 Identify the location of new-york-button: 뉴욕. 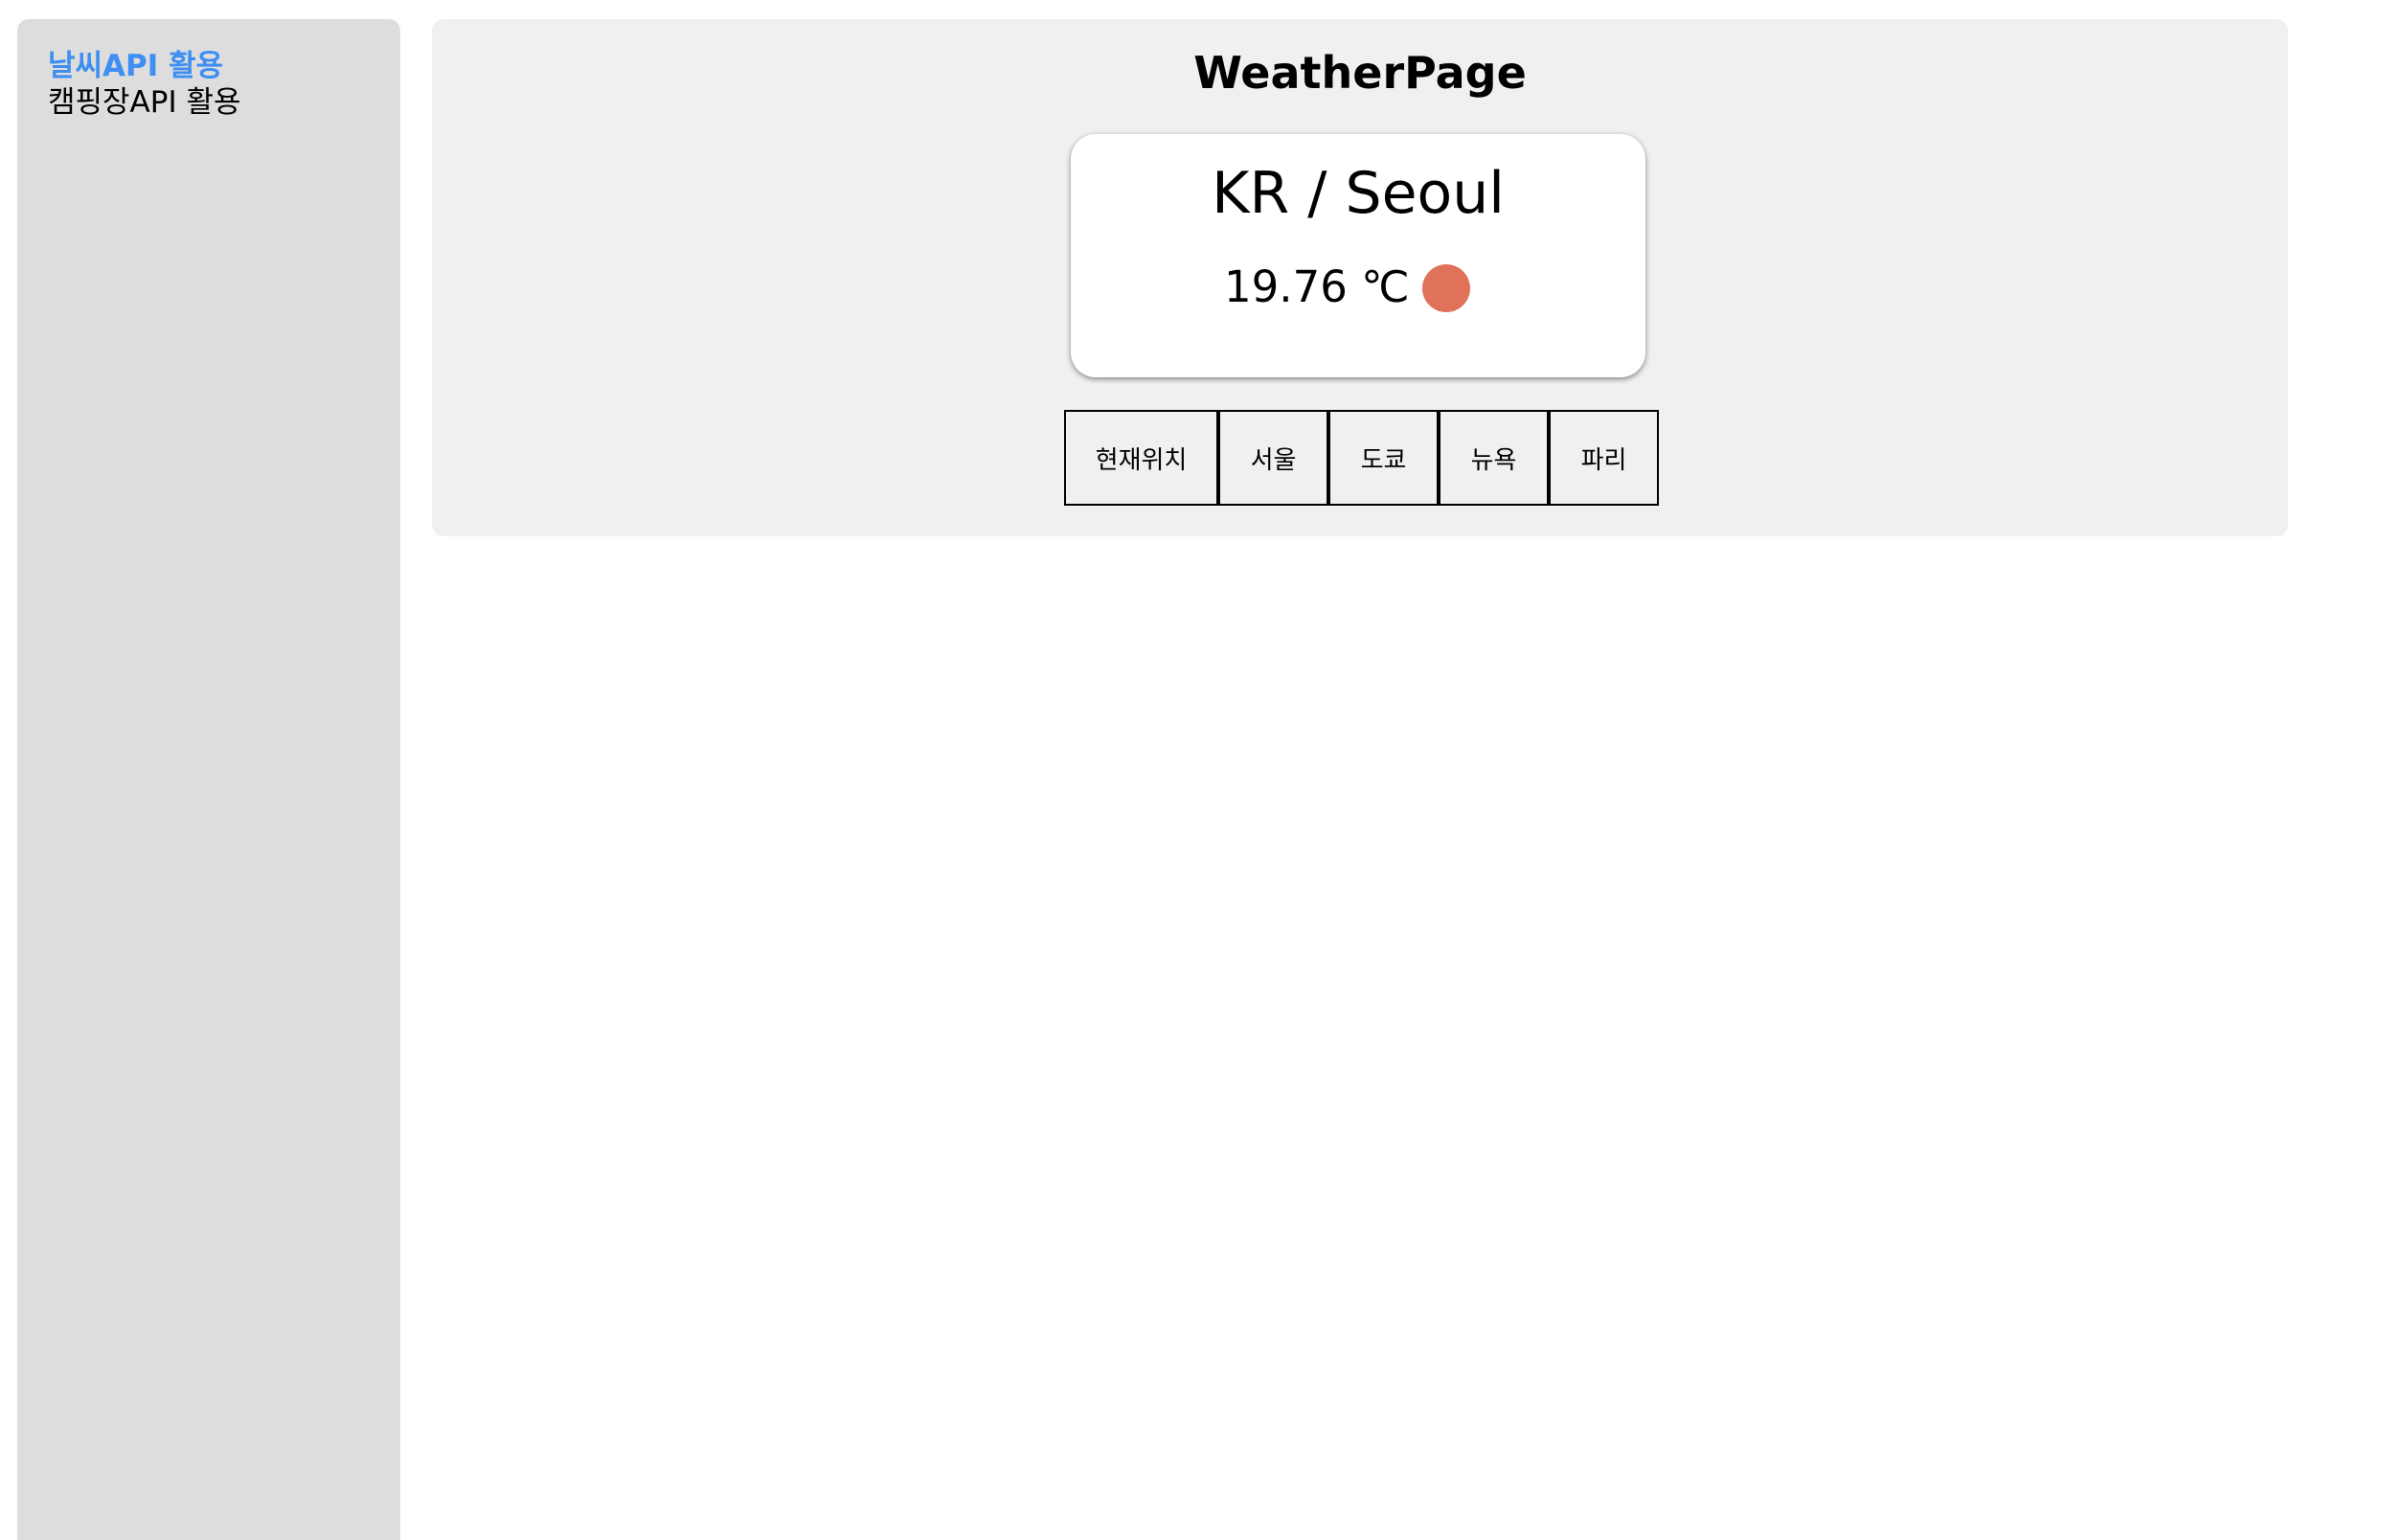
(1494, 458).